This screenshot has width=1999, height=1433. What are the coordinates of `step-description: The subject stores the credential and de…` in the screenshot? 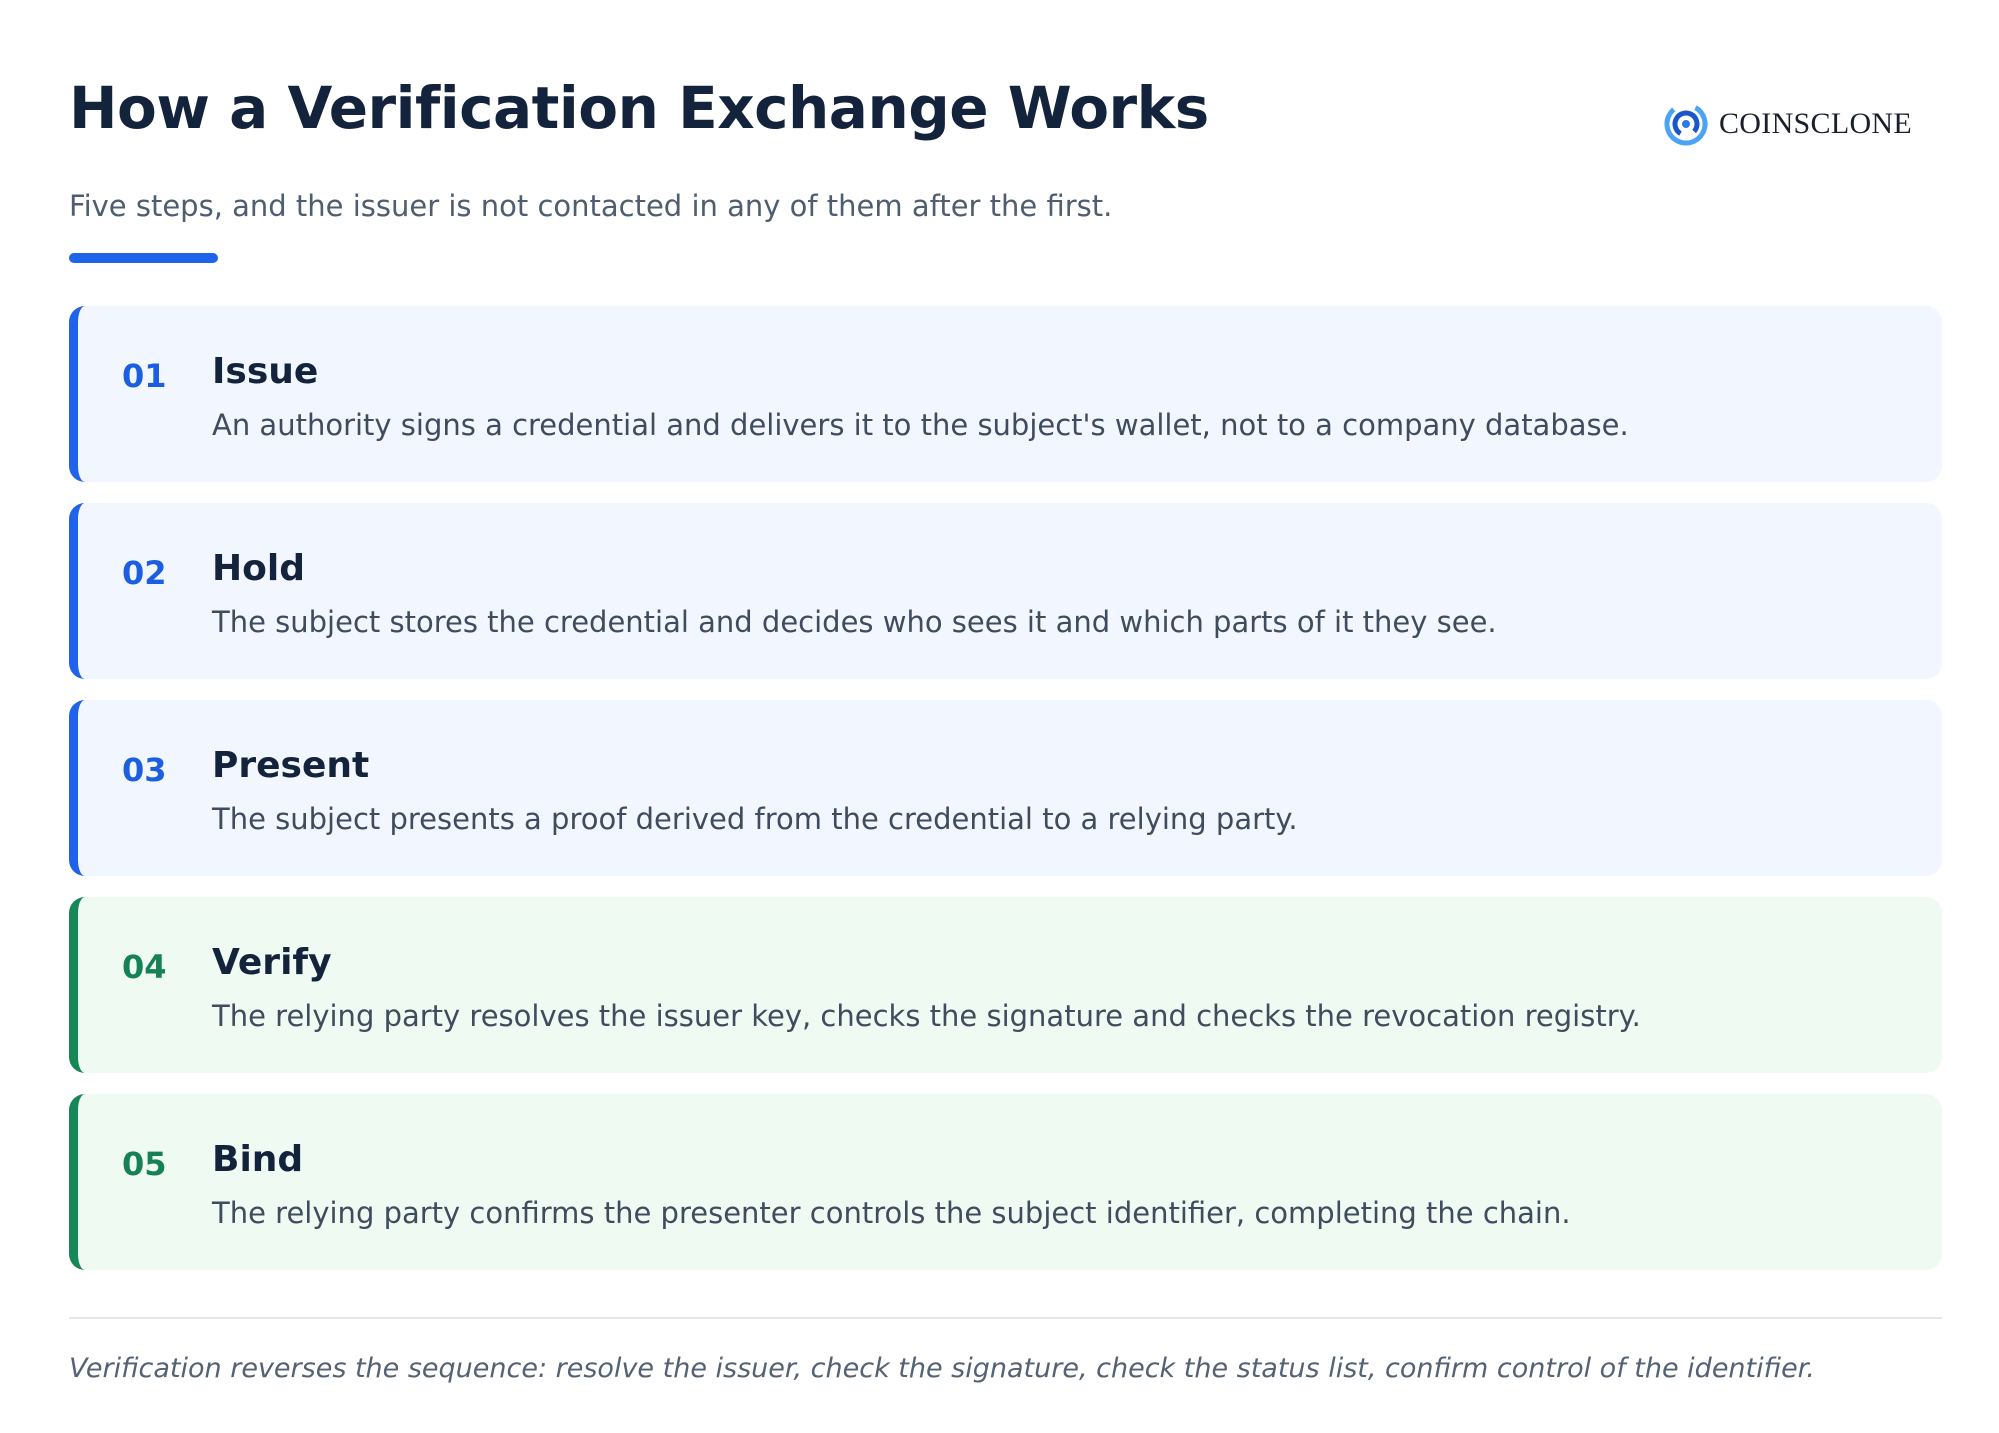 It's located at (854, 622).